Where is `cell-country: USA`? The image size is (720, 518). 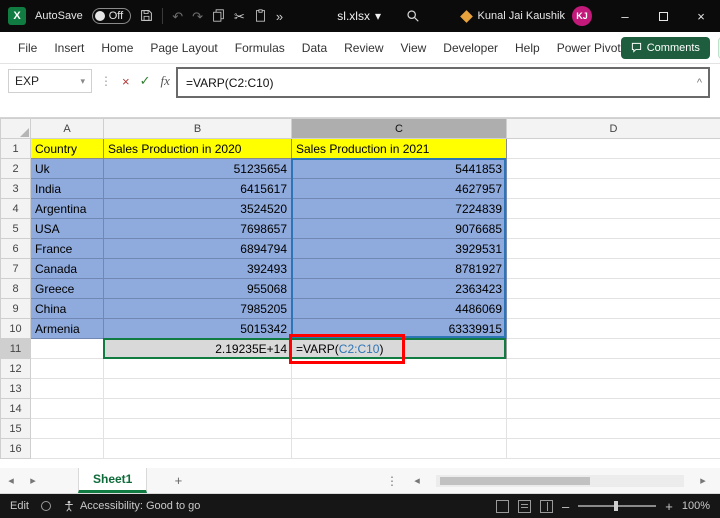
cell-country: USA is located at coordinates (67, 228).